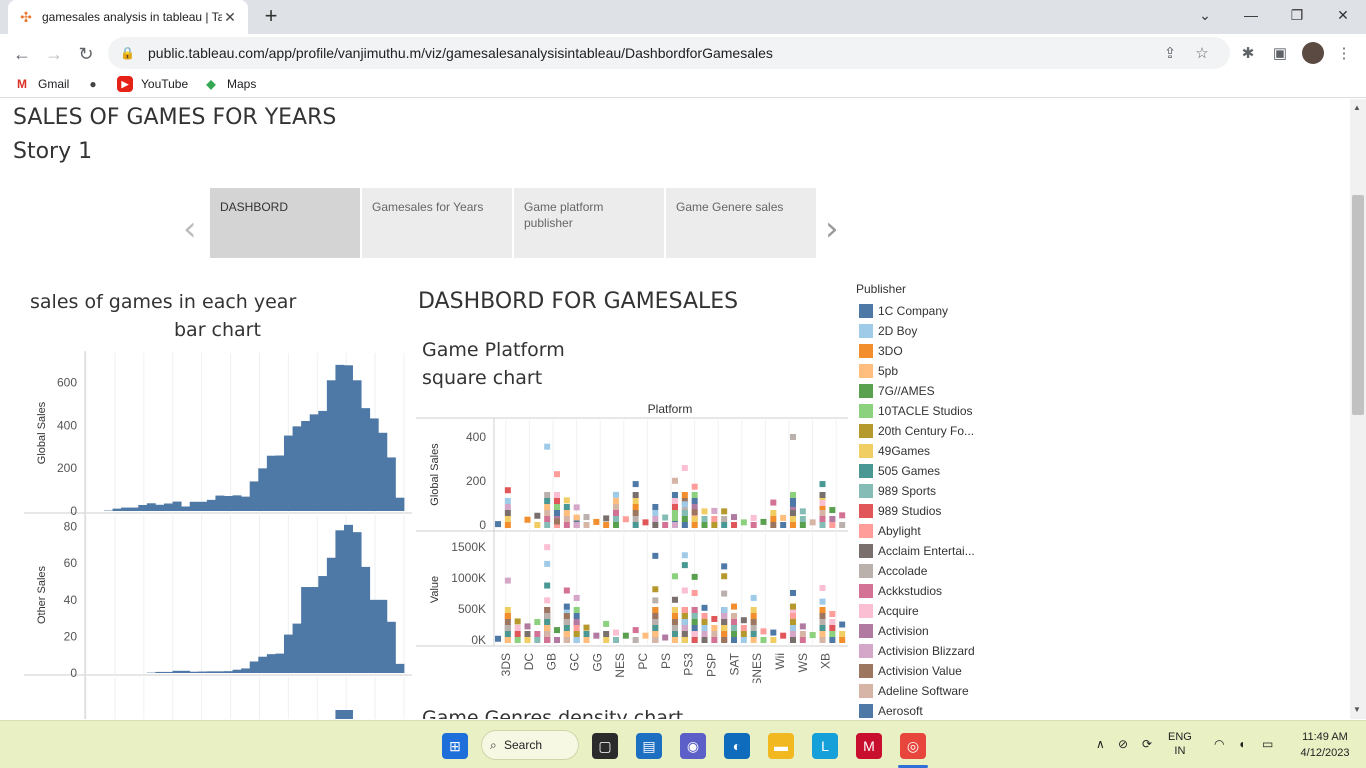 The image size is (1366, 768). What do you see at coordinates (54, 54) in the screenshot?
I see `forward-button: →` at bounding box center [54, 54].